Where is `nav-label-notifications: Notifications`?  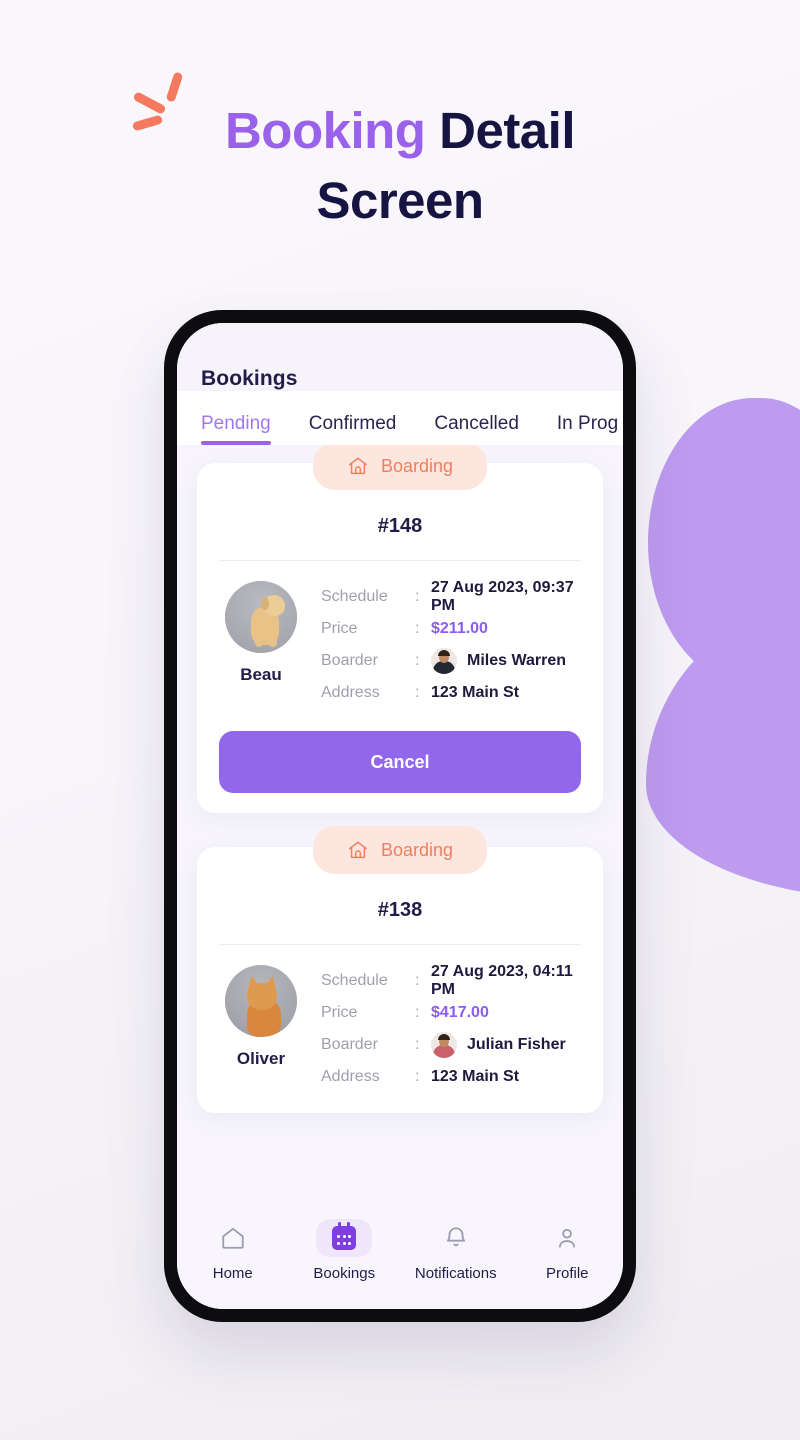 nav-label-notifications: Notifications is located at coordinates (455, 1273).